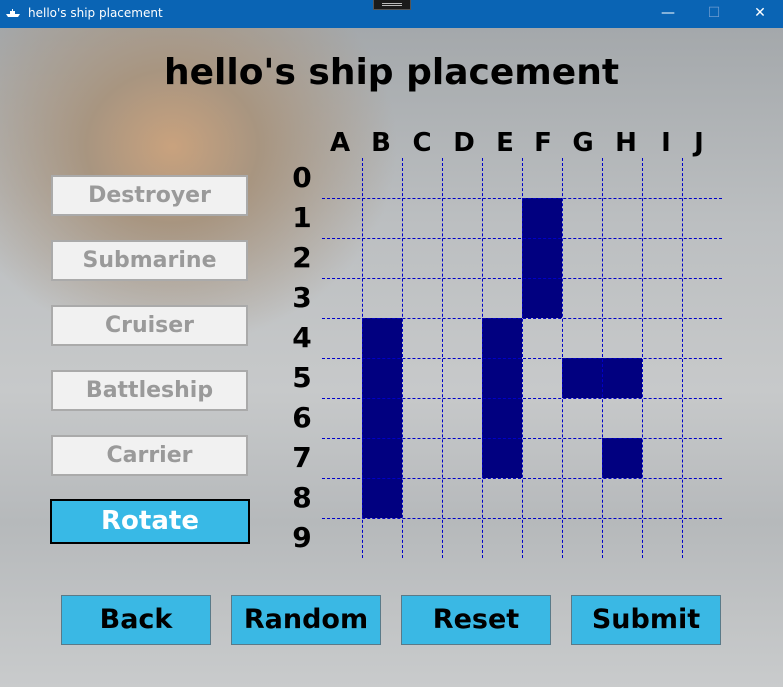 Image resolution: width=783 pixels, height=687 pixels. I want to click on back-button: Back, so click(136, 620).